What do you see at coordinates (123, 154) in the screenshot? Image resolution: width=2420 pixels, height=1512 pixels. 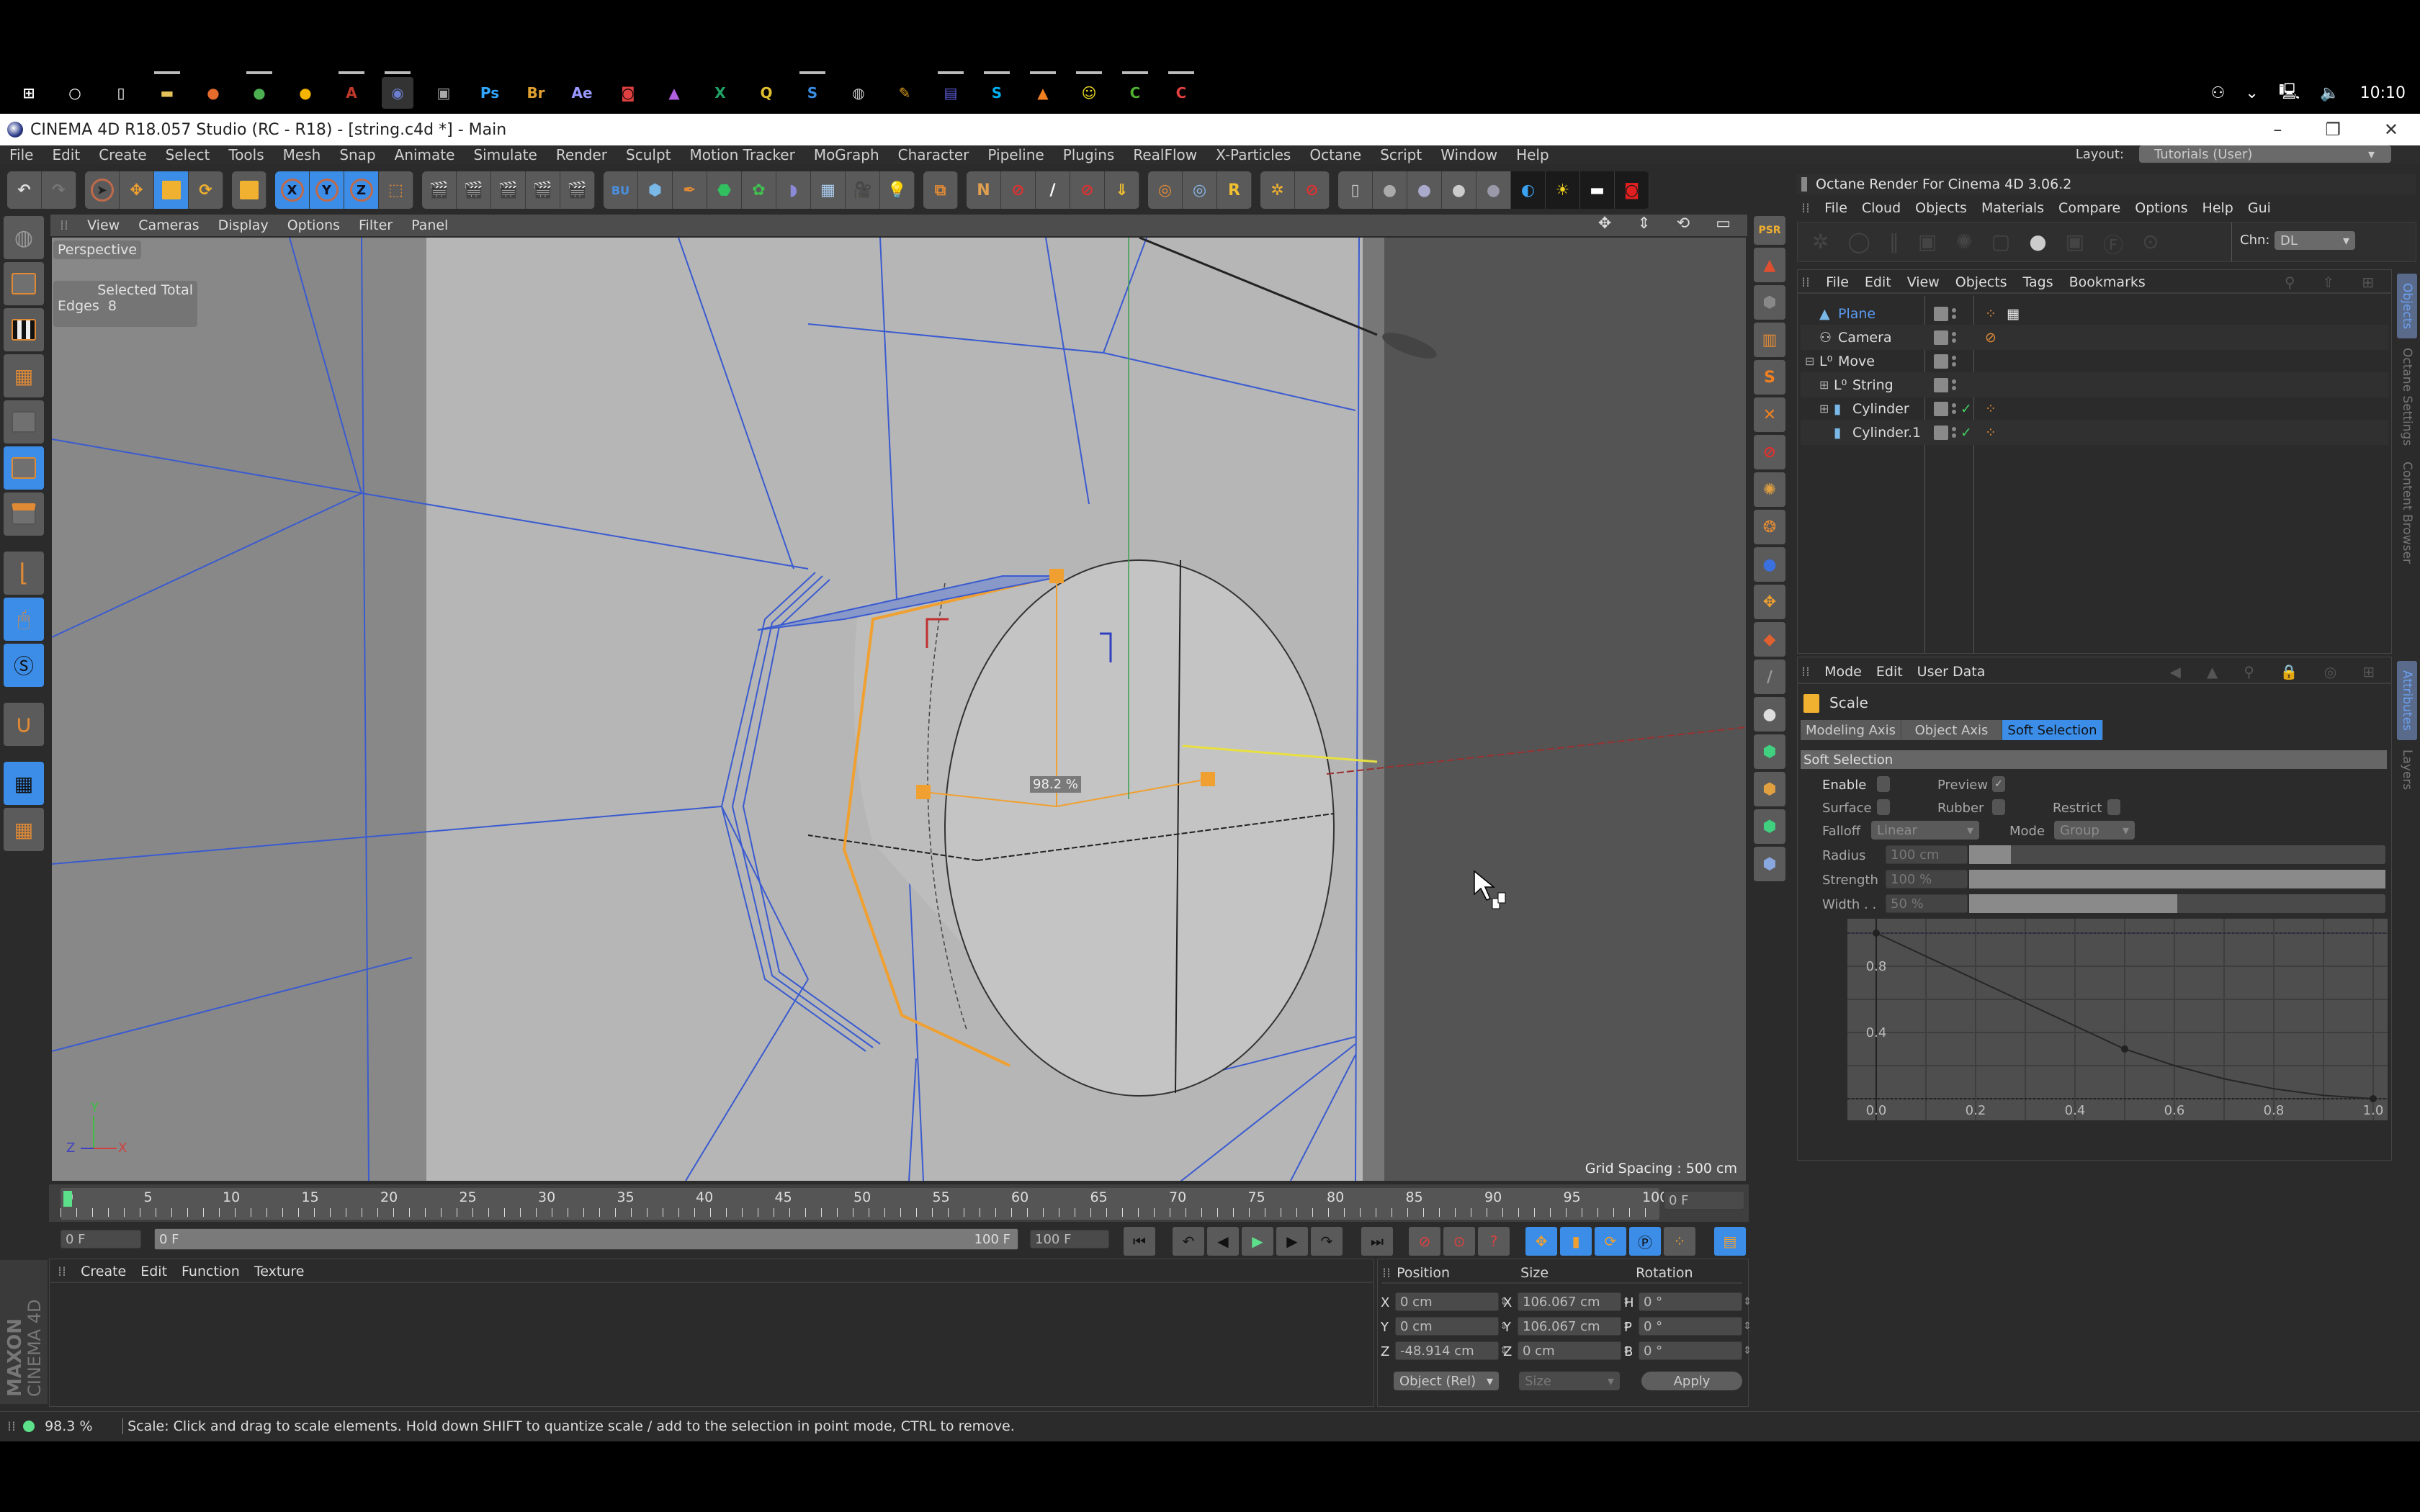 I see `menu-create: Create` at bounding box center [123, 154].